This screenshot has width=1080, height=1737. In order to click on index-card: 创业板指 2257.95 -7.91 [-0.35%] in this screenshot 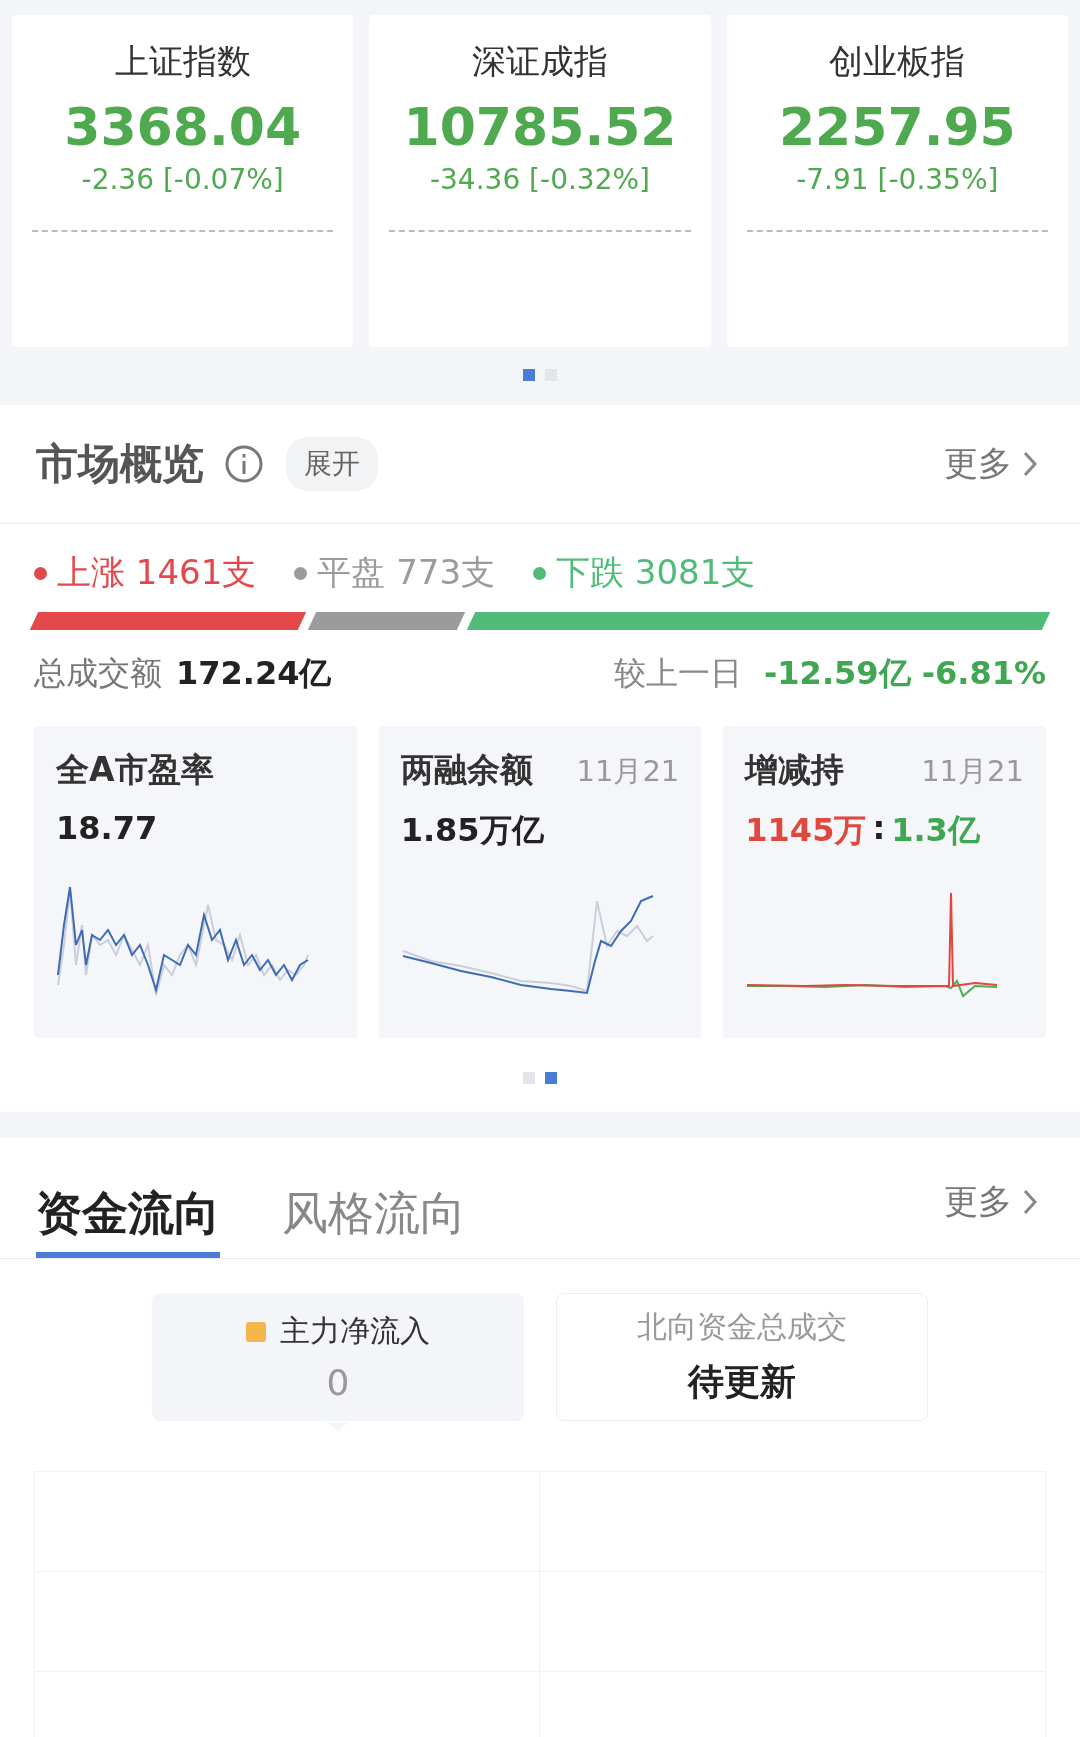, I will do `click(897, 181)`.